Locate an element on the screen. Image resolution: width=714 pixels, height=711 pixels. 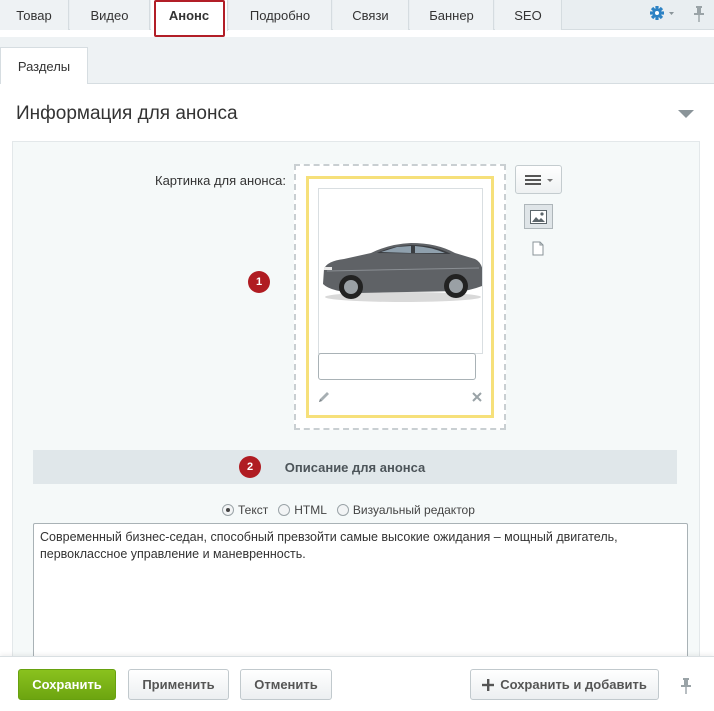
pencil-icon is located at coordinates (324, 397).